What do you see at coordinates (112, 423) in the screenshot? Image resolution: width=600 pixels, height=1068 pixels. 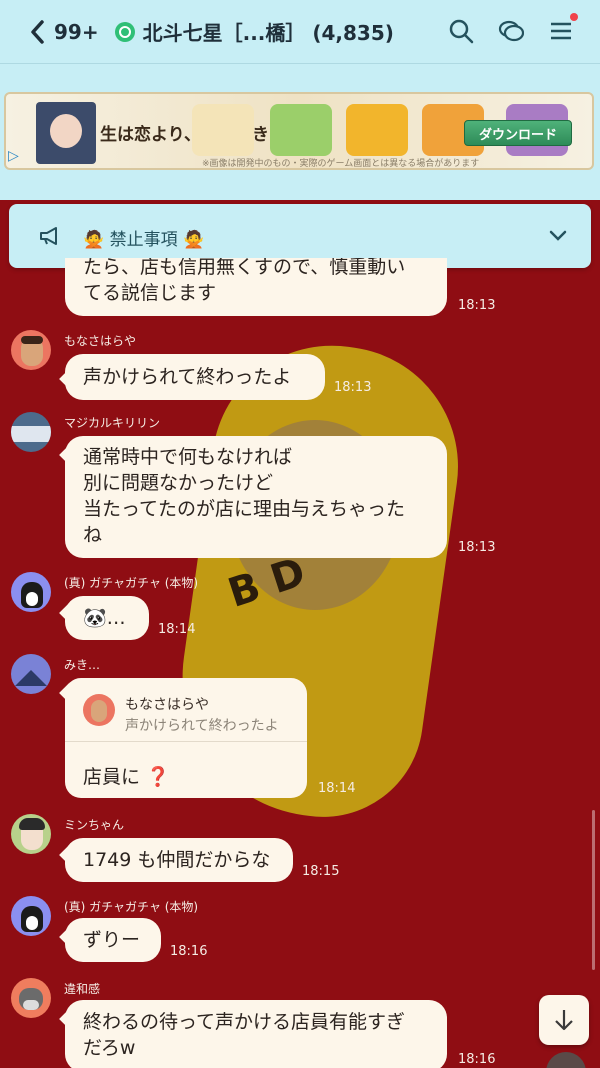 I see `sender-name: マジカルキリリン` at bounding box center [112, 423].